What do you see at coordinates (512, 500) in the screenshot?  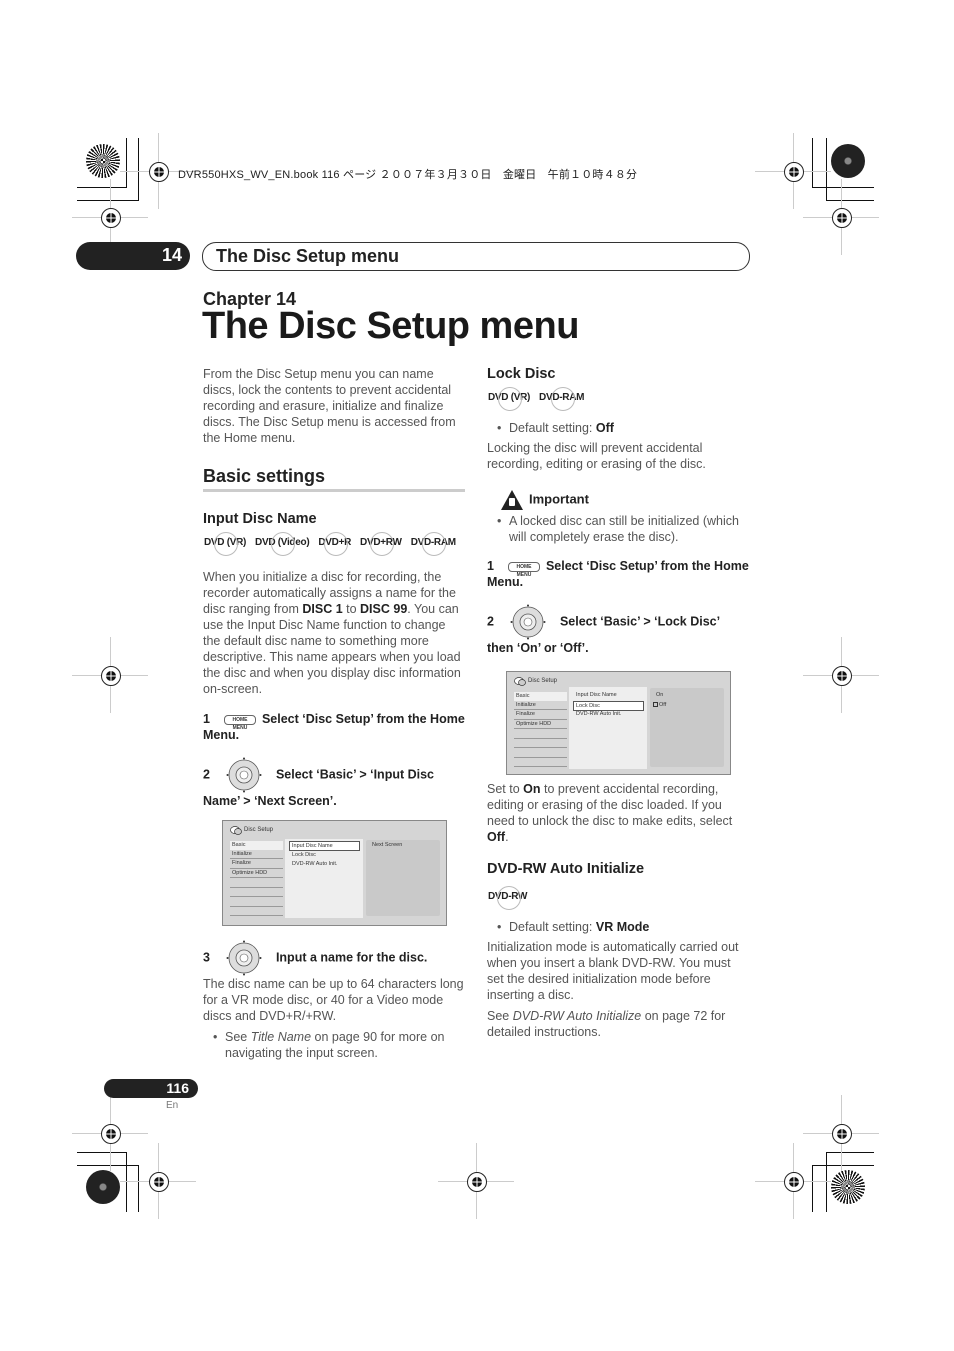 I see `warning-hand-icon` at bounding box center [512, 500].